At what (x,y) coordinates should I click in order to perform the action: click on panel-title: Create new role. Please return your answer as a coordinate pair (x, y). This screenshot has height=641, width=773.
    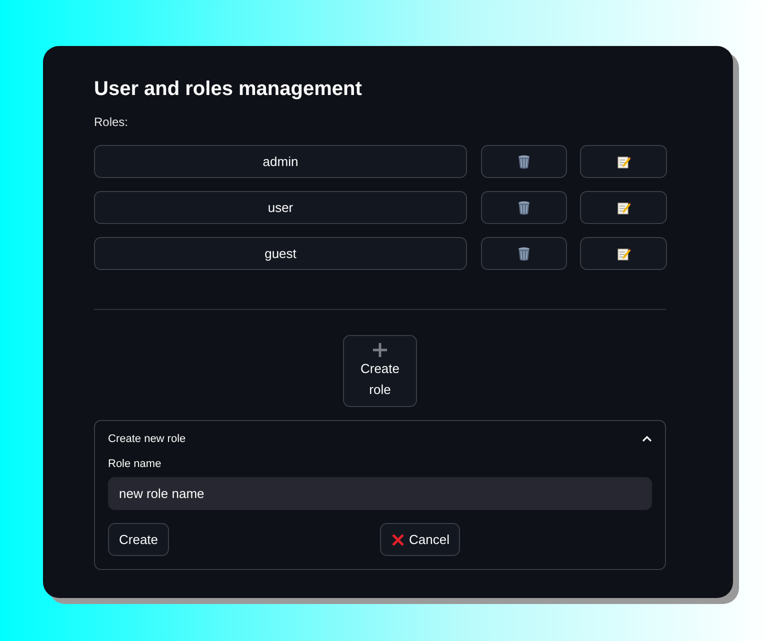
    Looking at the image, I should click on (147, 439).